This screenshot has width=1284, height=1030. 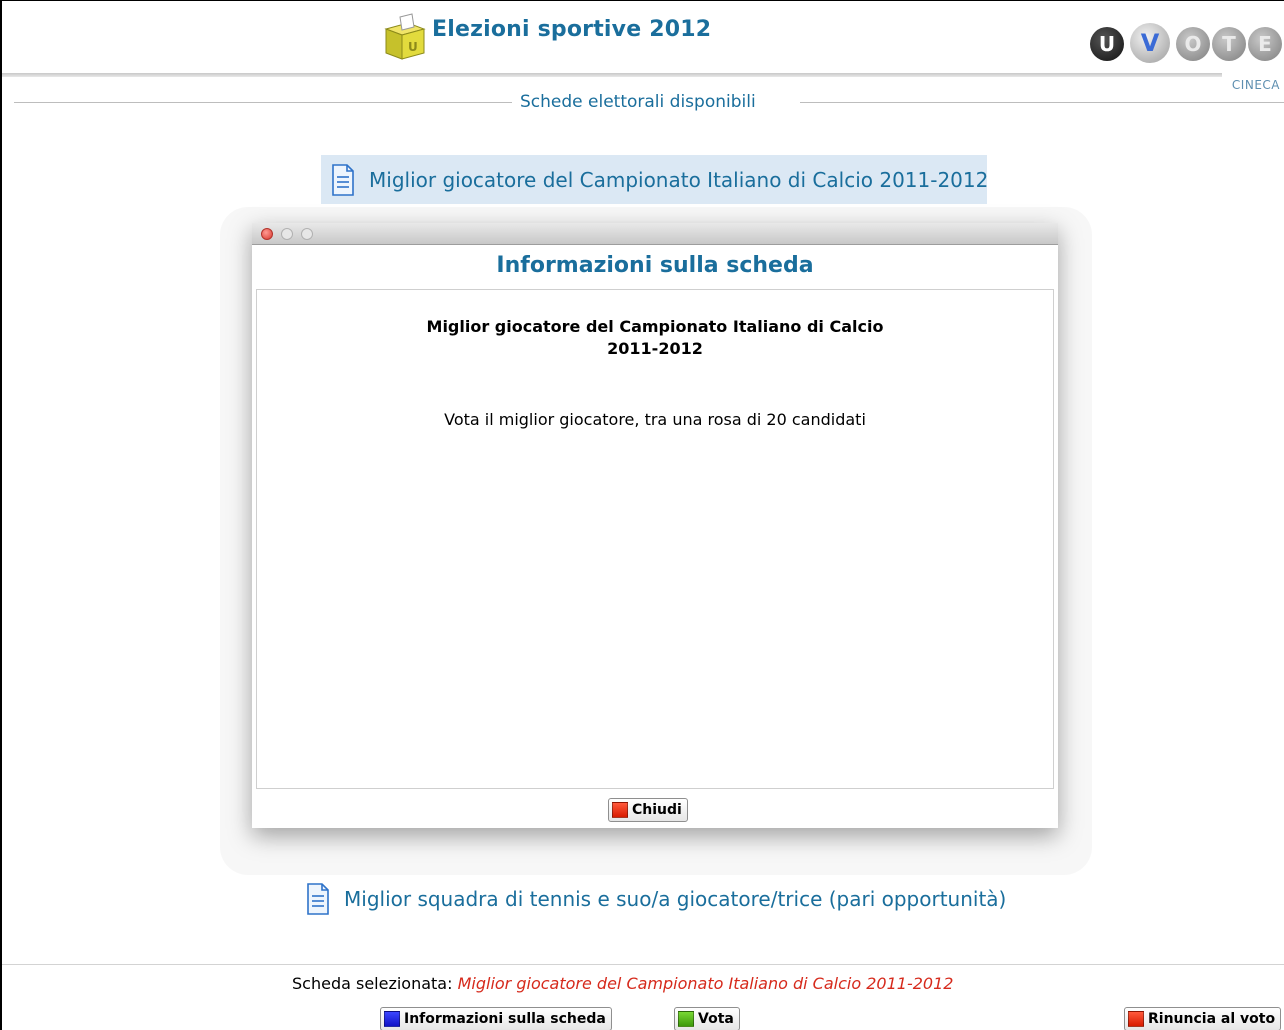 I want to click on green-square-icon, so click(x=686, y=1019).